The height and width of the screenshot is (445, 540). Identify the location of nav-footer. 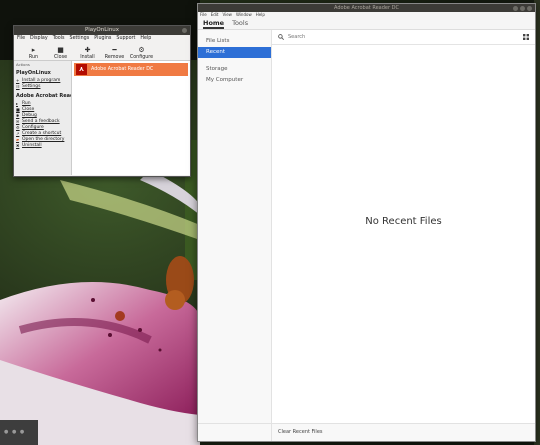
(234, 432).